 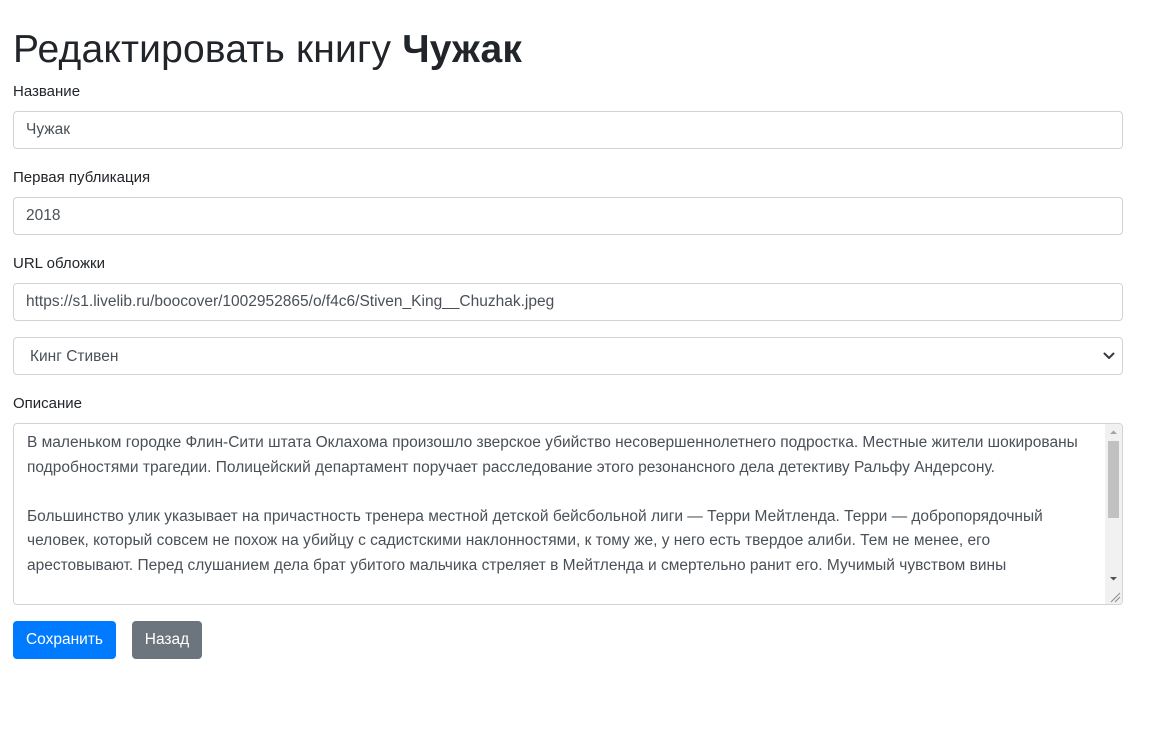 I want to click on page-title-book-name: Чужак, so click(x=462, y=49).